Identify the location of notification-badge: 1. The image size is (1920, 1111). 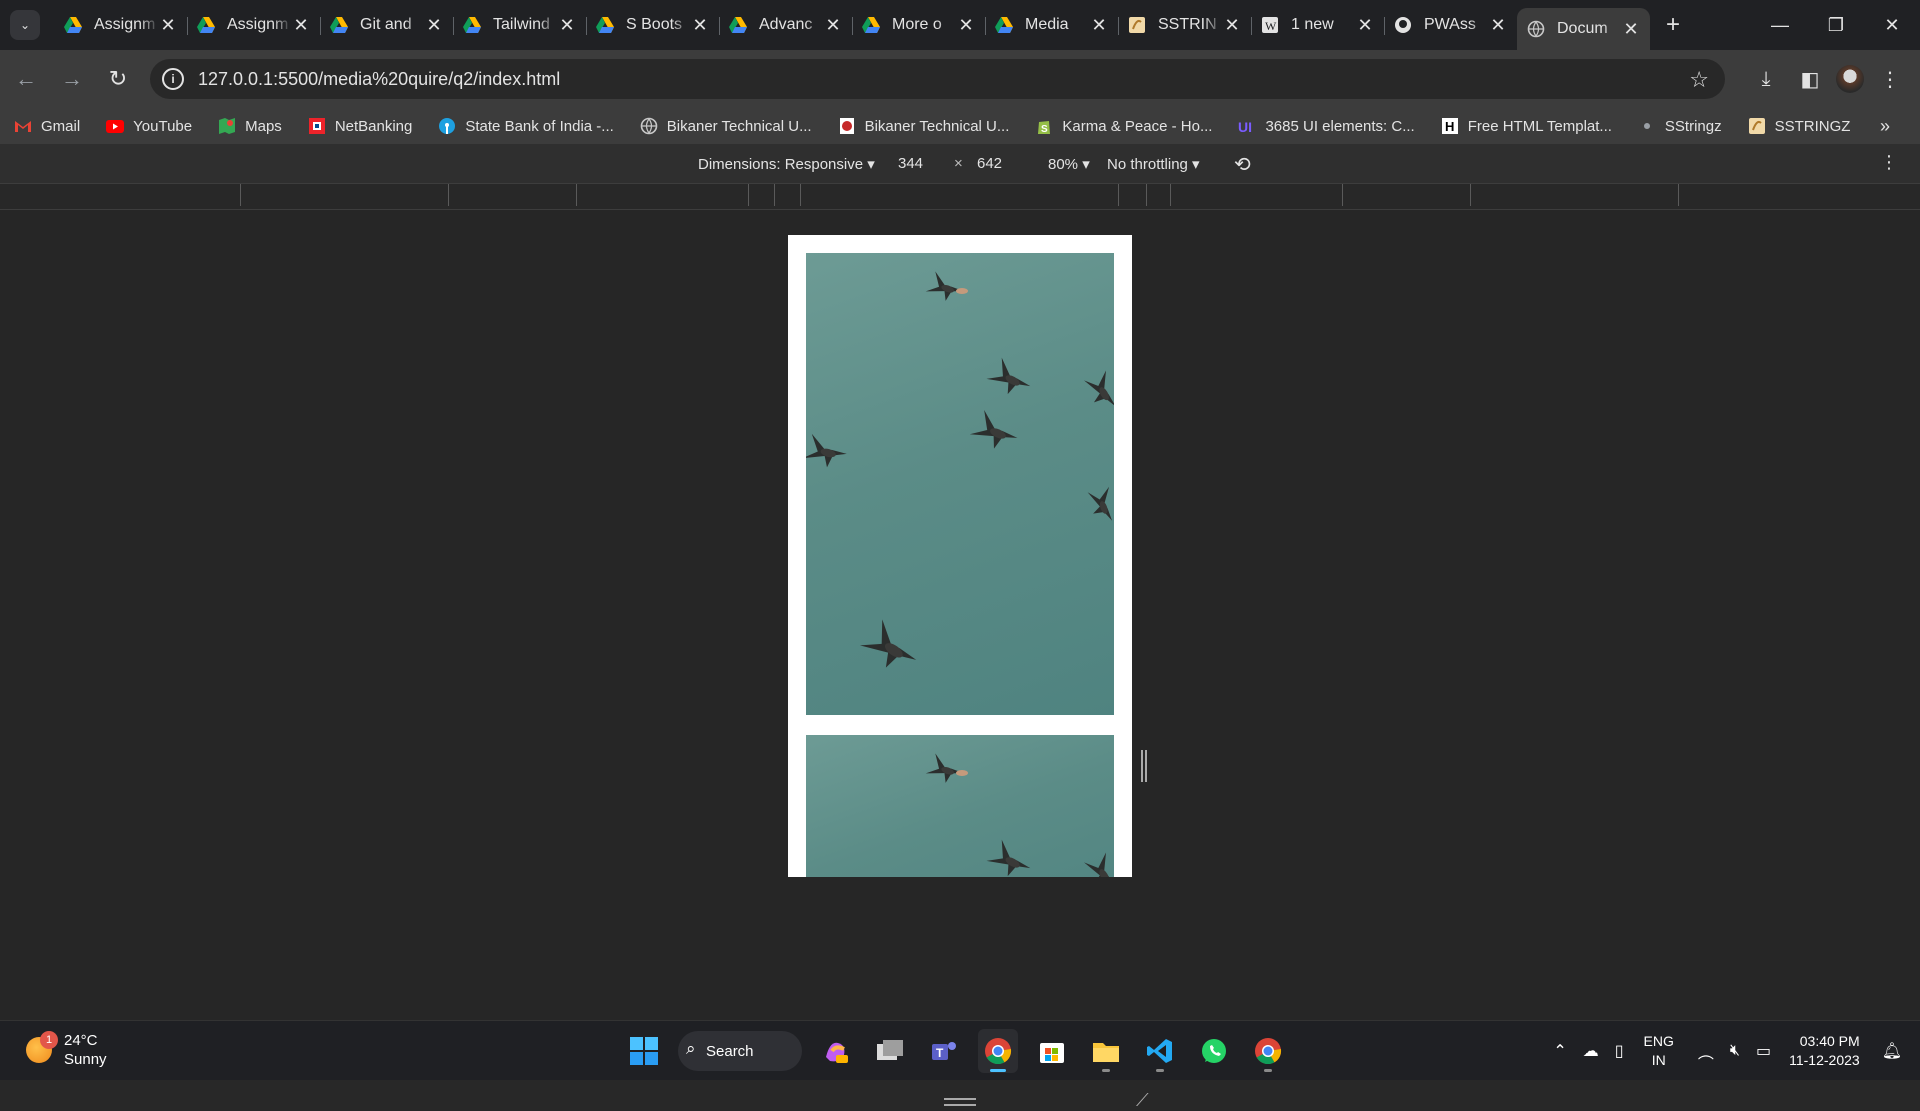
(49, 1040).